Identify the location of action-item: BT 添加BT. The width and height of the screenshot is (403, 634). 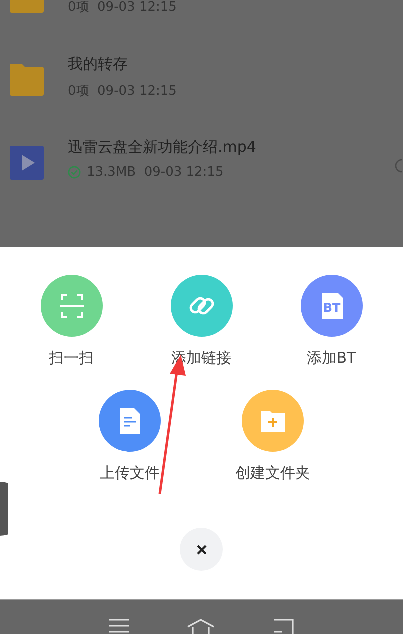
(331, 321).